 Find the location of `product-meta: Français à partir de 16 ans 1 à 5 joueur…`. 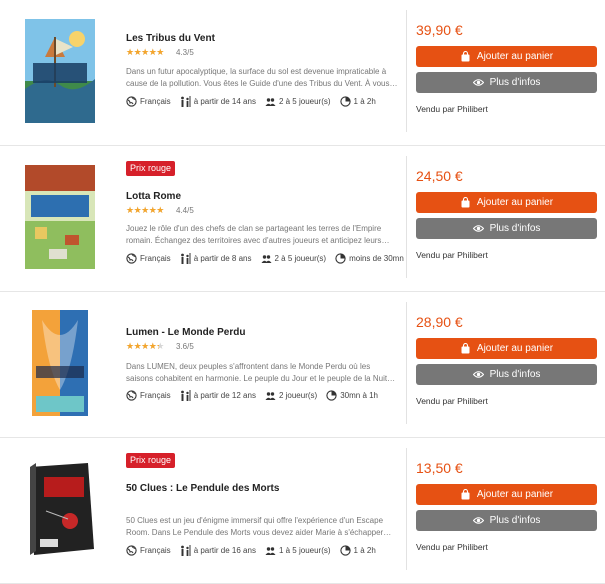

product-meta: Français à partir de 16 ans 1 à 5 joueur… is located at coordinates (255, 550).